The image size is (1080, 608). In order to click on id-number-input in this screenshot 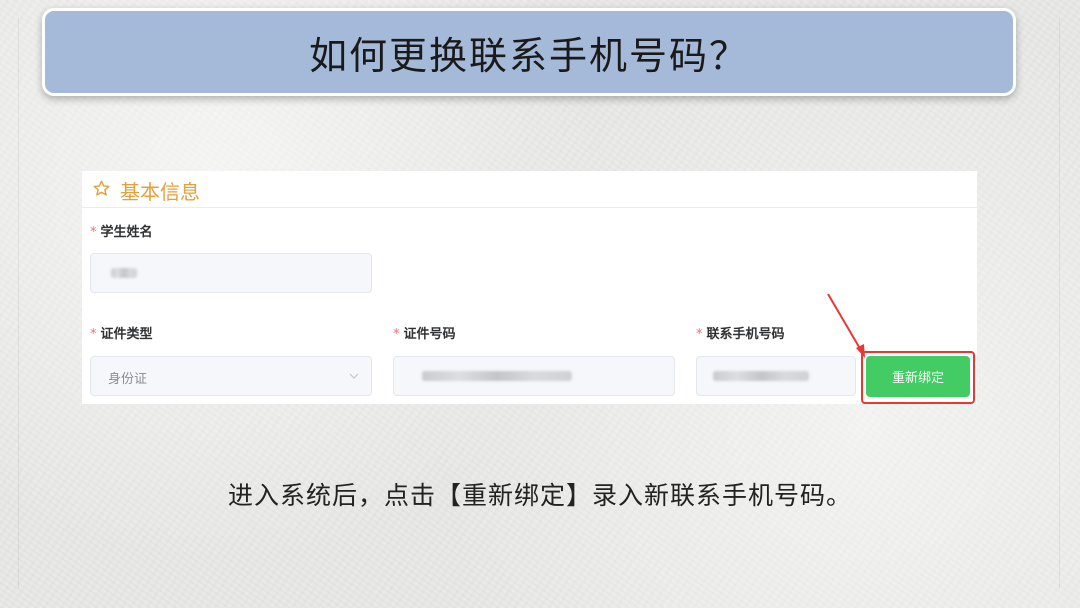, I will do `click(534, 376)`.